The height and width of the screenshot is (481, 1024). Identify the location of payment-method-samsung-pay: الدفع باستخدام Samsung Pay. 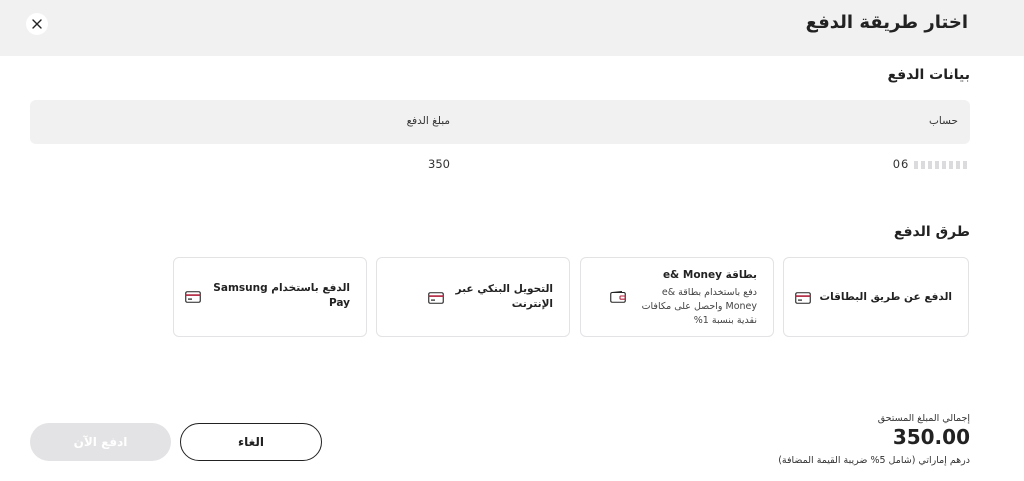
(270, 297).